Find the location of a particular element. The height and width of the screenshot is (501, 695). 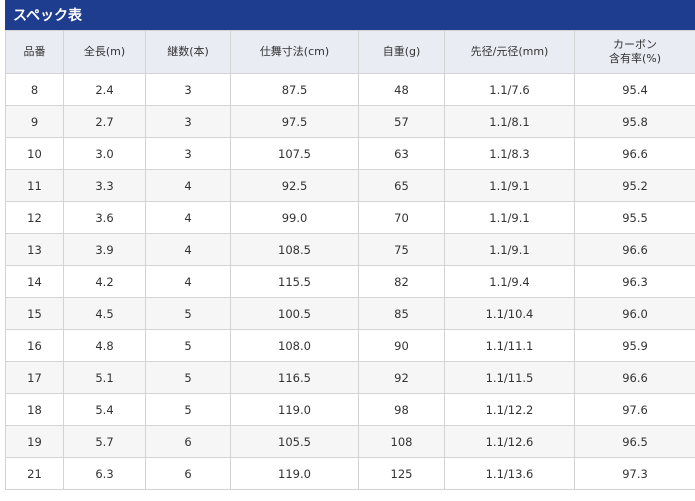

table-row: 19 5.7 6 105.5 108 1.1/12.6 96.5 is located at coordinates (350, 441).